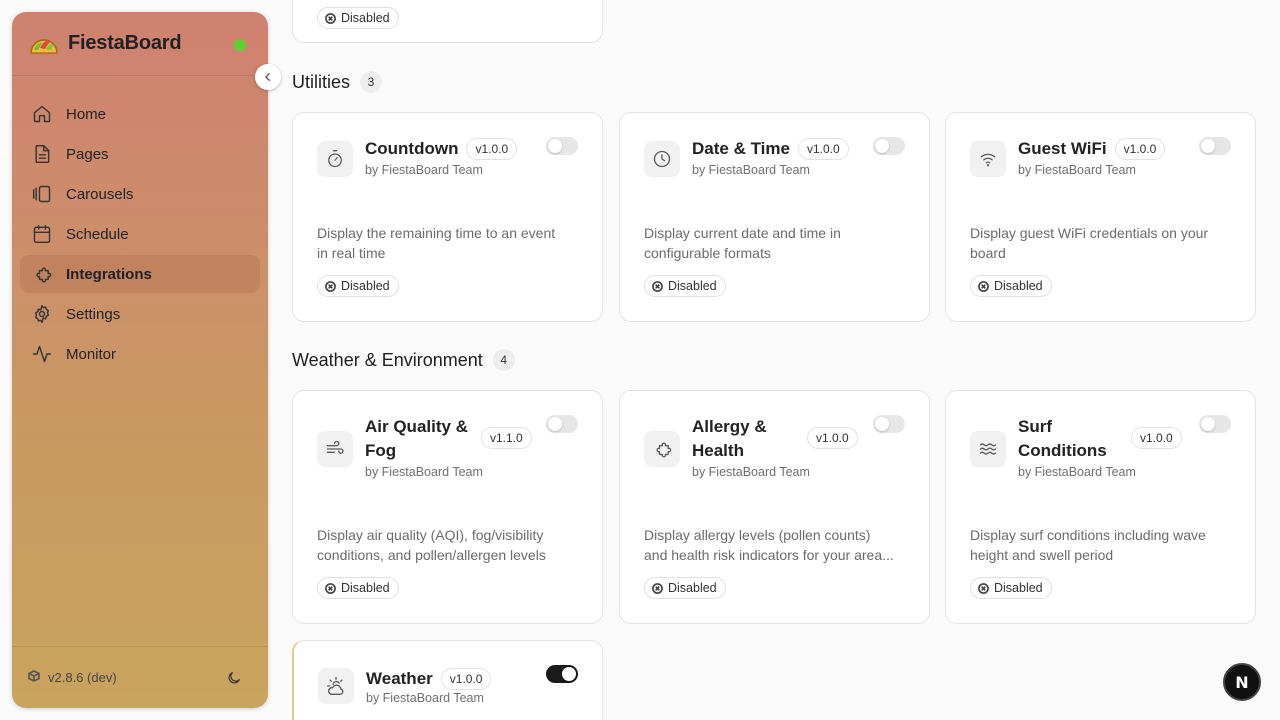 This screenshot has height=720, width=1280. I want to click on theme-toggle-button, so click(234, 680).